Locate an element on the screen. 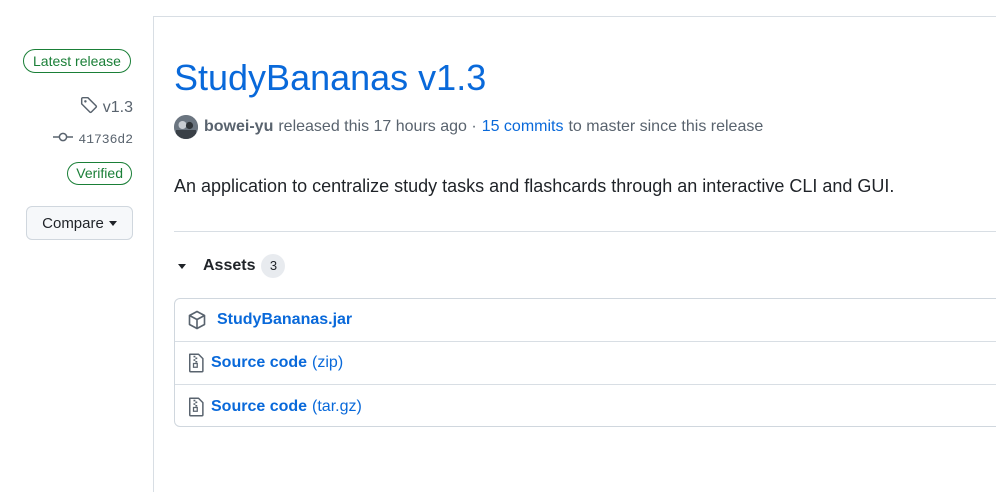 The height and width of the screenshot is (492, 996). assets-count-badge: 3 is located at coordinates (273, 266).